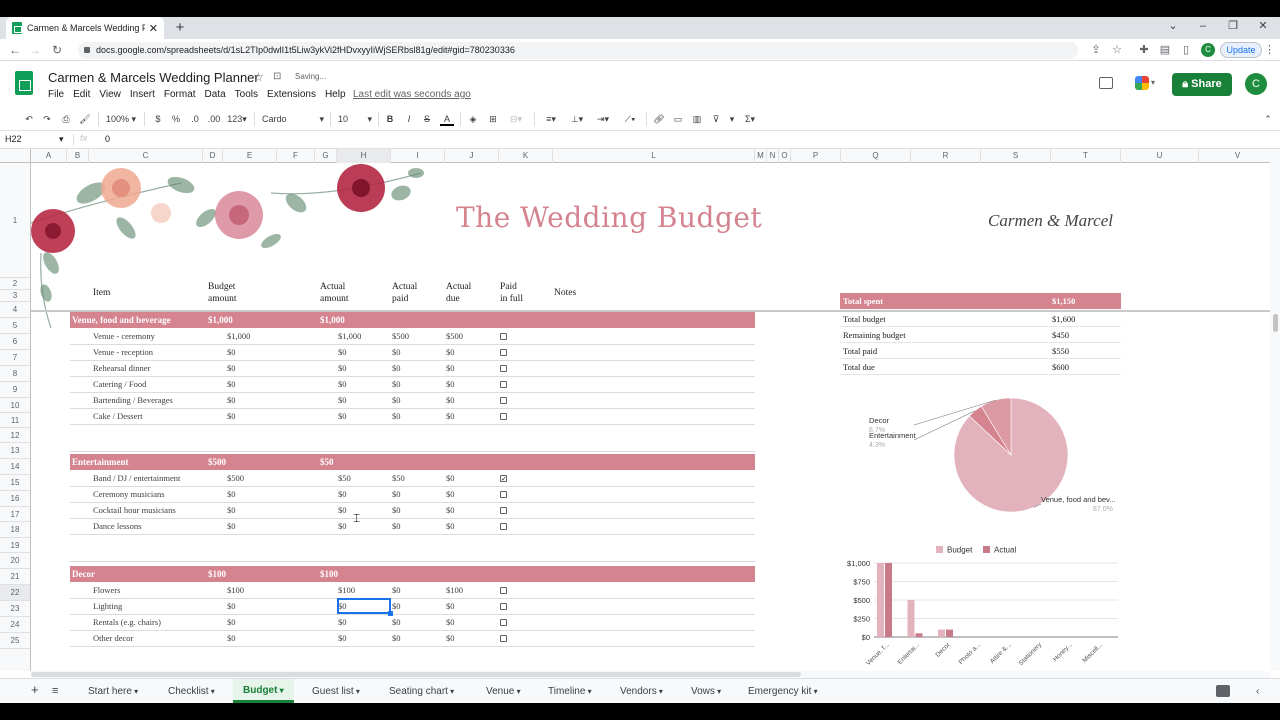  Describe the element at coordinates (409, 119) in the screenshot. I see `italic-icon: I` at that location.